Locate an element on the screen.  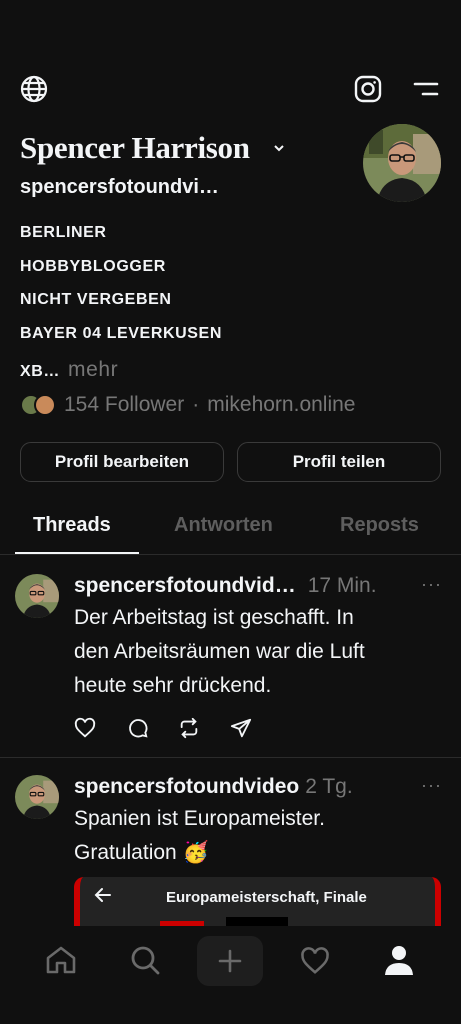
tab-active-indicator is located at coordinates (77, 553).